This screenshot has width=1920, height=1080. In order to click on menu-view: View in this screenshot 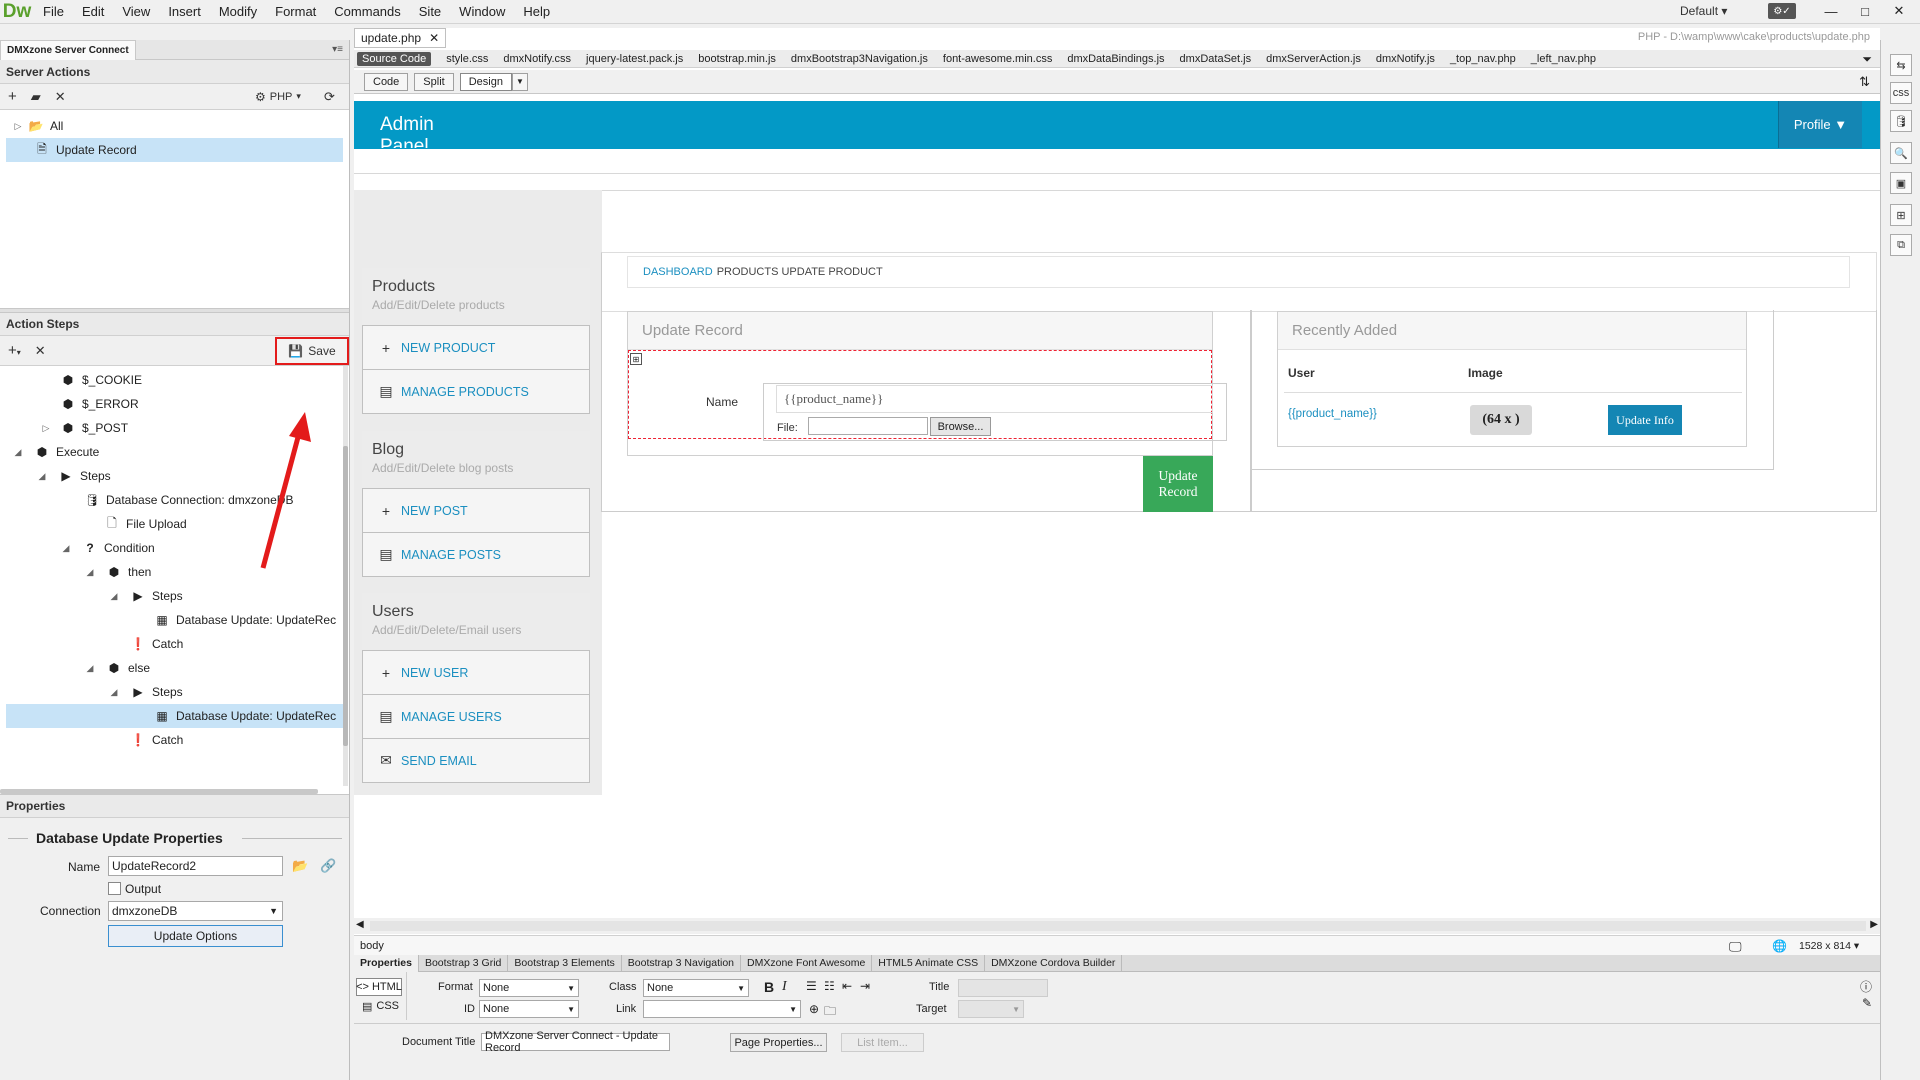, I will do `click(136, 11)`.